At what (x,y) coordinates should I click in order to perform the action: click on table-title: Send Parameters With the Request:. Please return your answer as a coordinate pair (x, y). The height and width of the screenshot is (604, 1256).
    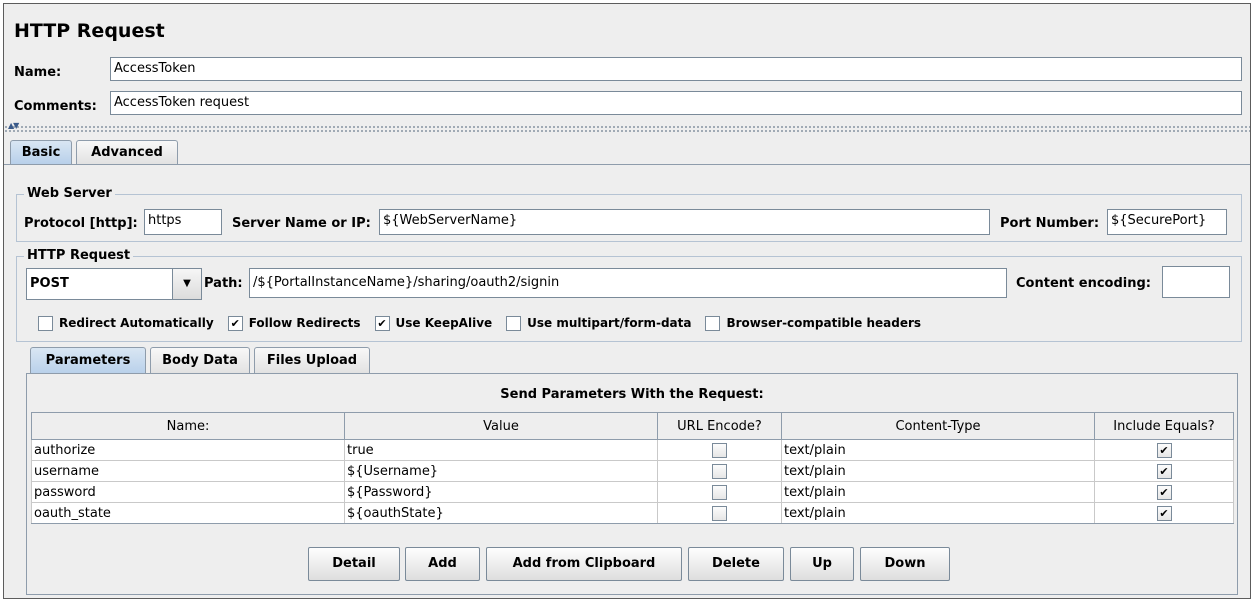
    Looking at the image, I should click on (632, 394).